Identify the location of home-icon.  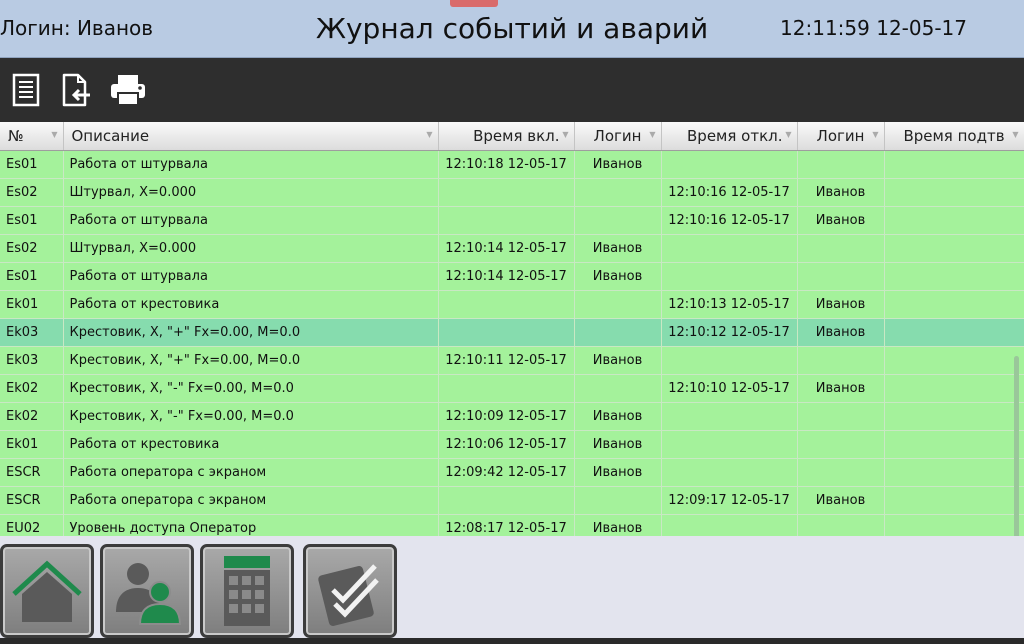
(47, 591).